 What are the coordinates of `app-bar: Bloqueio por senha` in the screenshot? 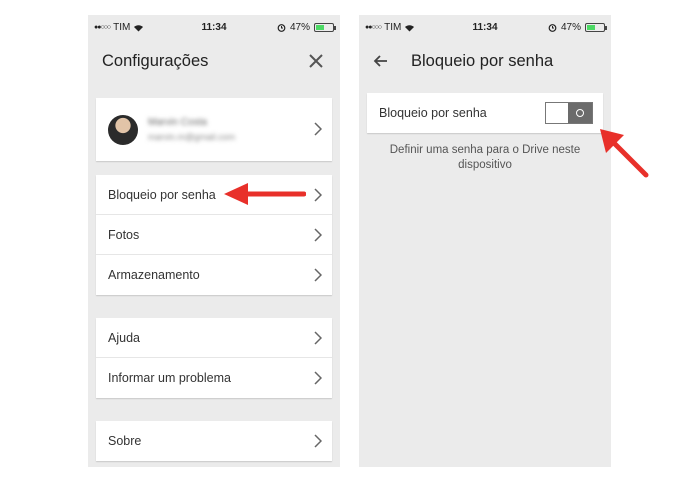 It's located at (485, 61).